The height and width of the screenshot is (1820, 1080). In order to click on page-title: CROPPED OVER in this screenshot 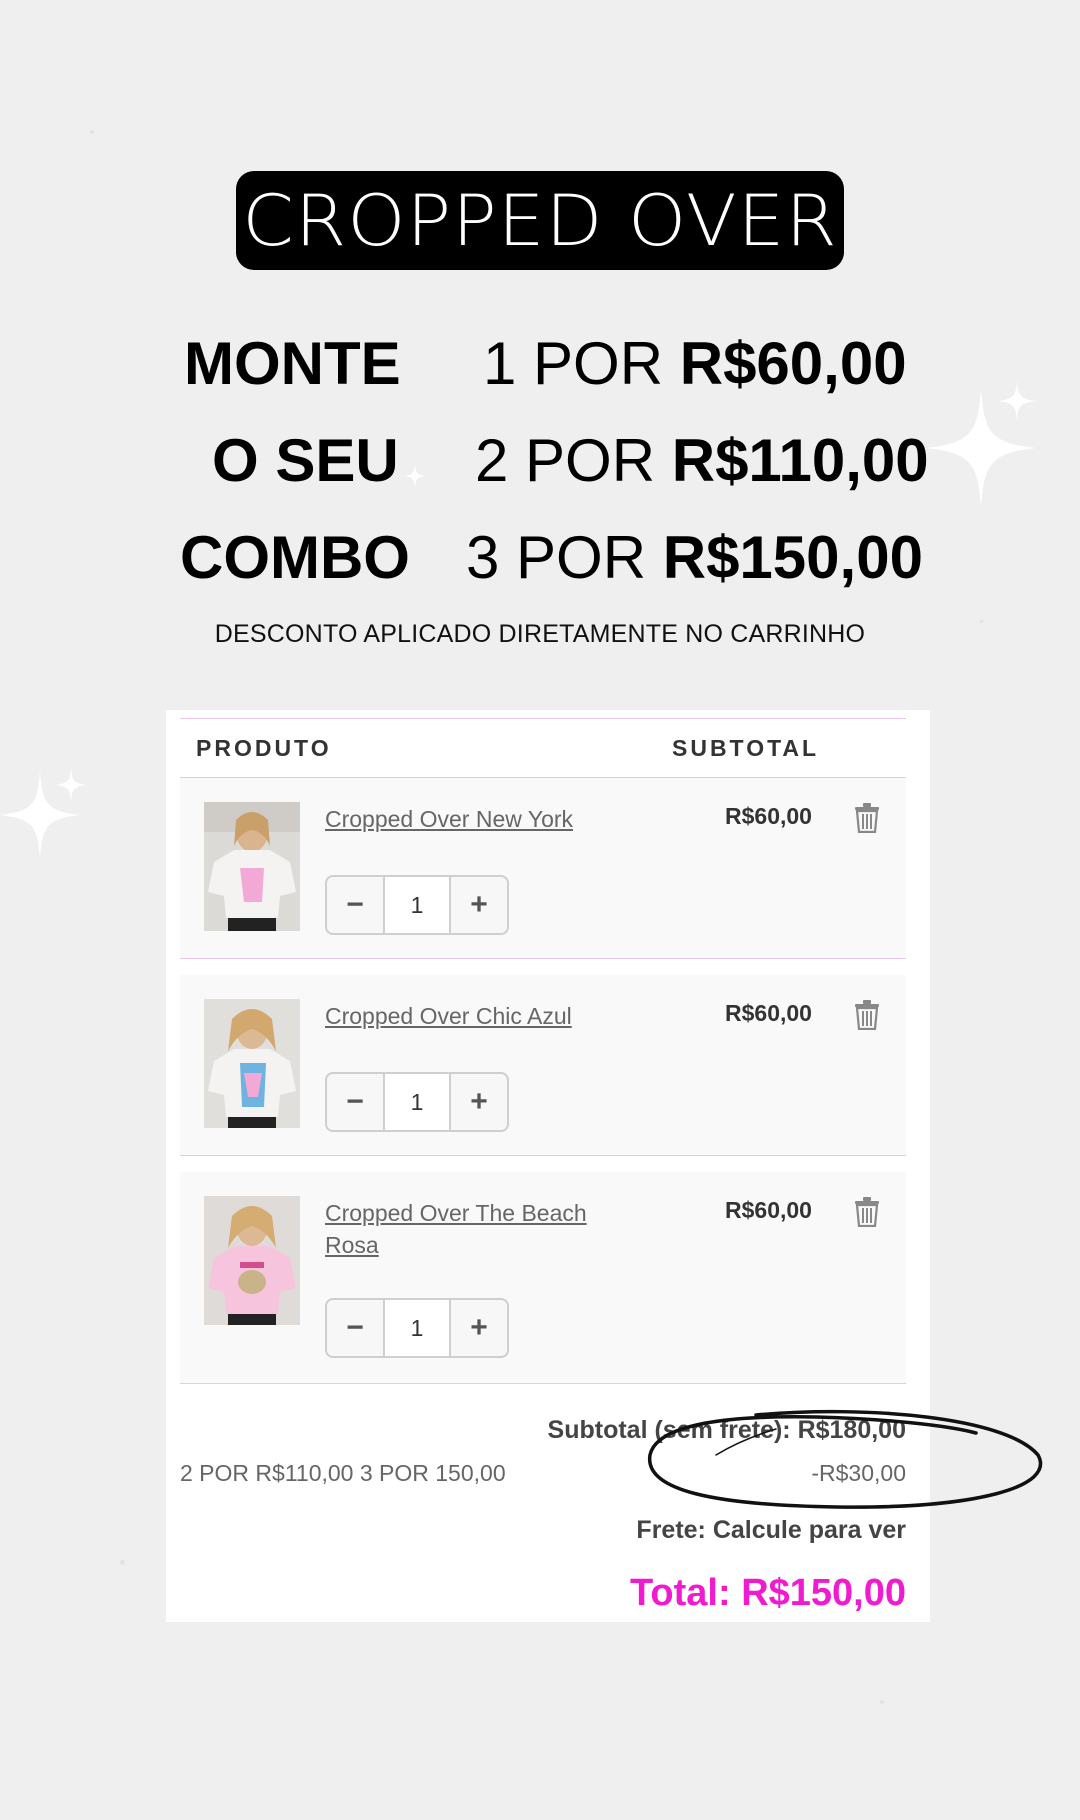, I will do `click(540, 220)`.